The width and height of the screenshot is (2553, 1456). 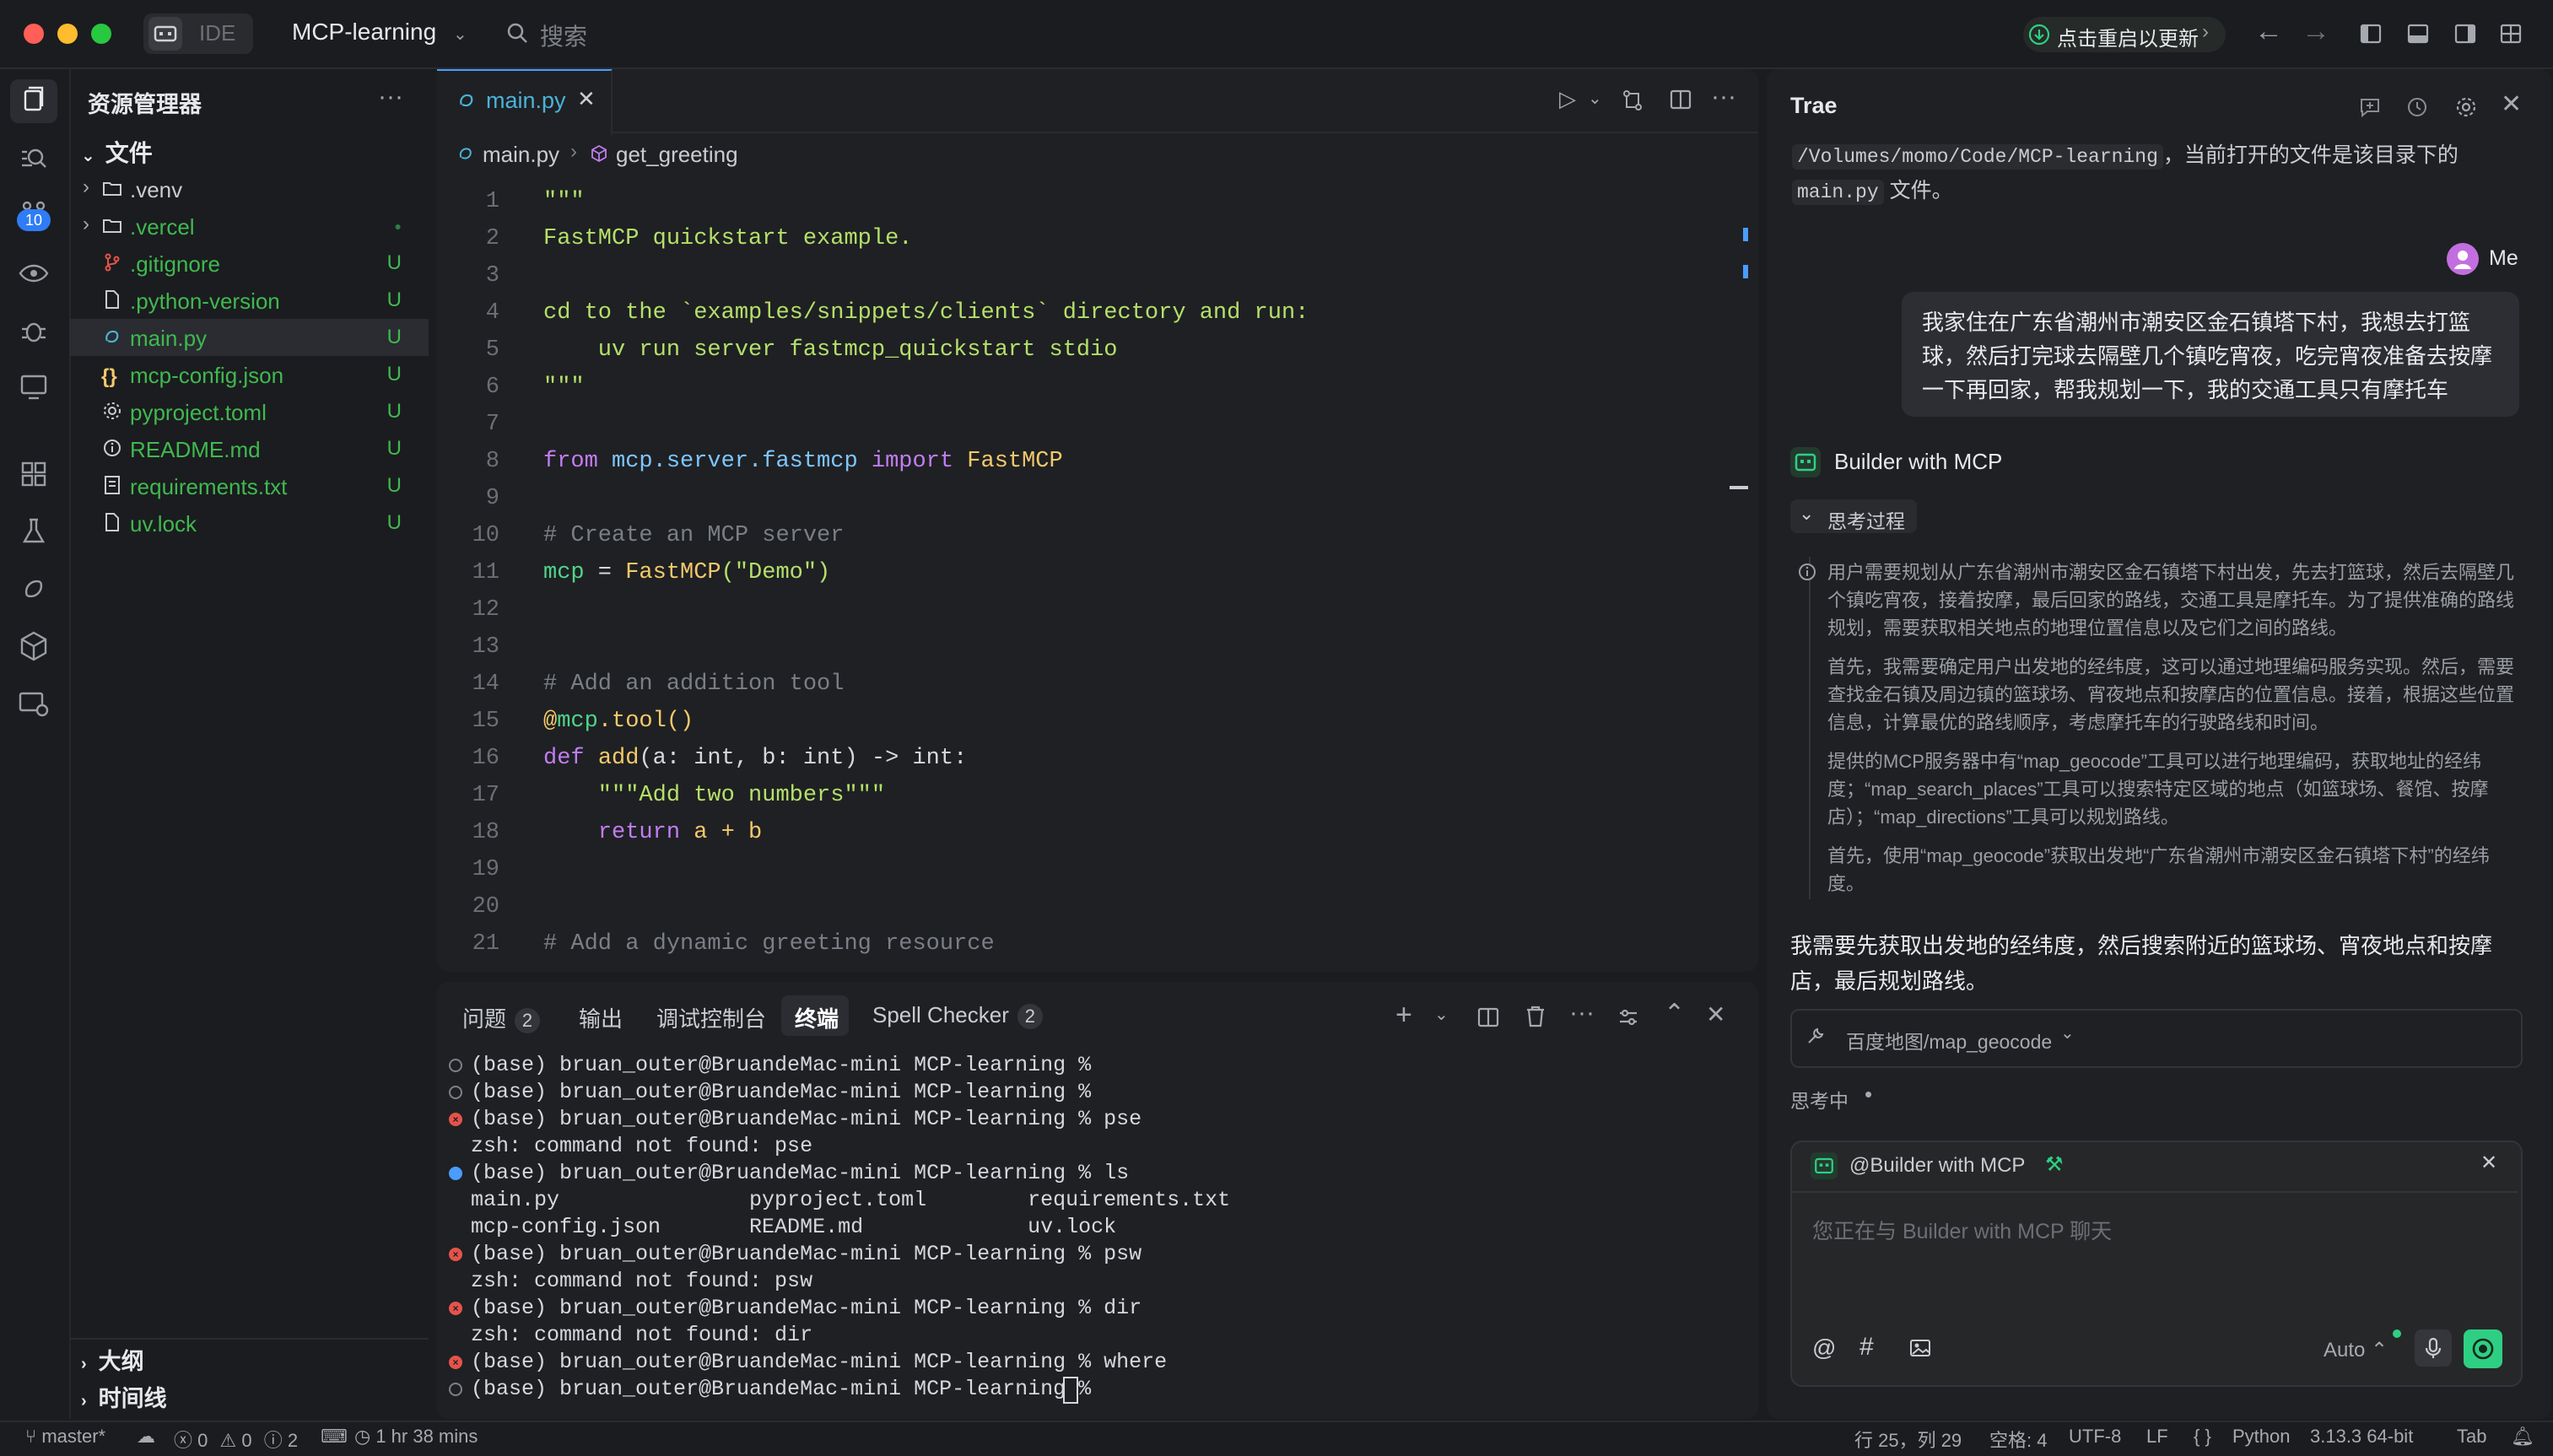 What do you see at coordinates (334, 1437) in the screenshot?
I see `keyboard-icon: ⌨` at bounding box center [334, 1437].